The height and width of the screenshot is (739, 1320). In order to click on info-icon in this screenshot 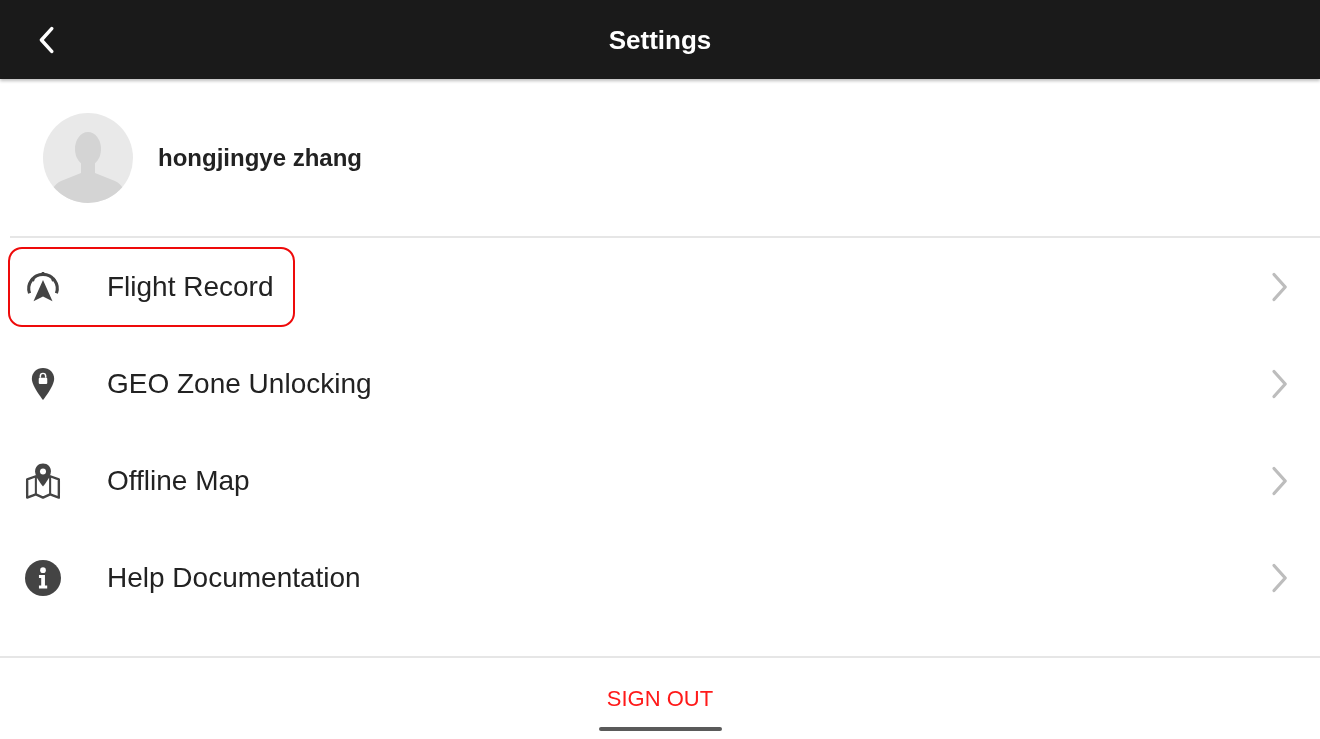, I will do `click(43, 577)`.